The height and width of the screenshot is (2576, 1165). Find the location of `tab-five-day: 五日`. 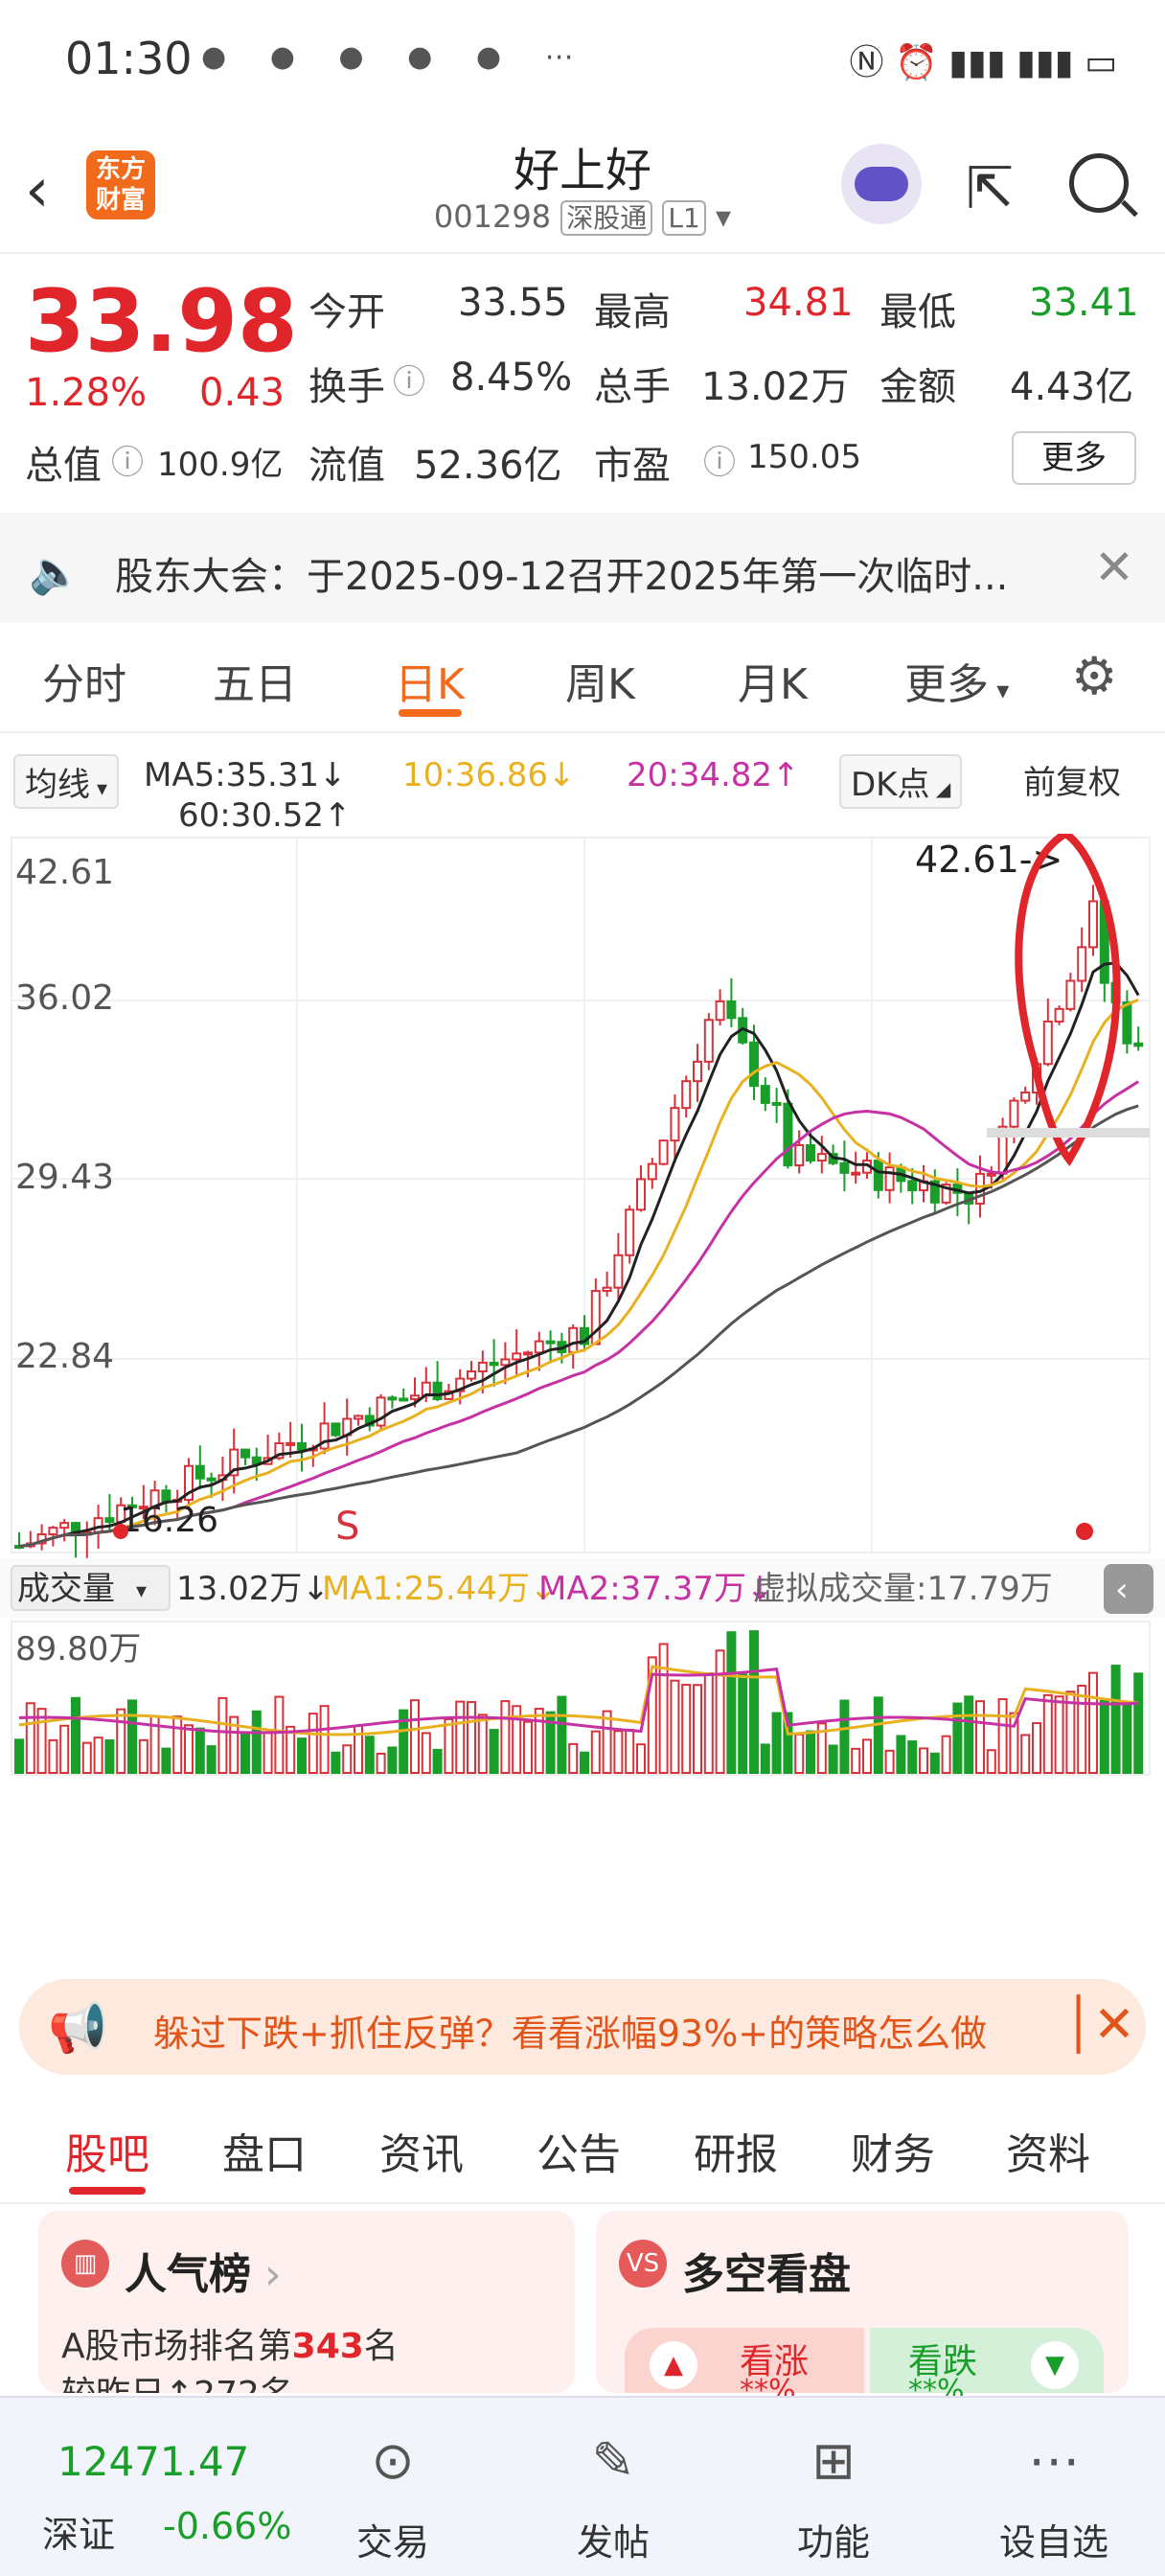

tab-five-day: 五日 is located at coordinates (255, 680).